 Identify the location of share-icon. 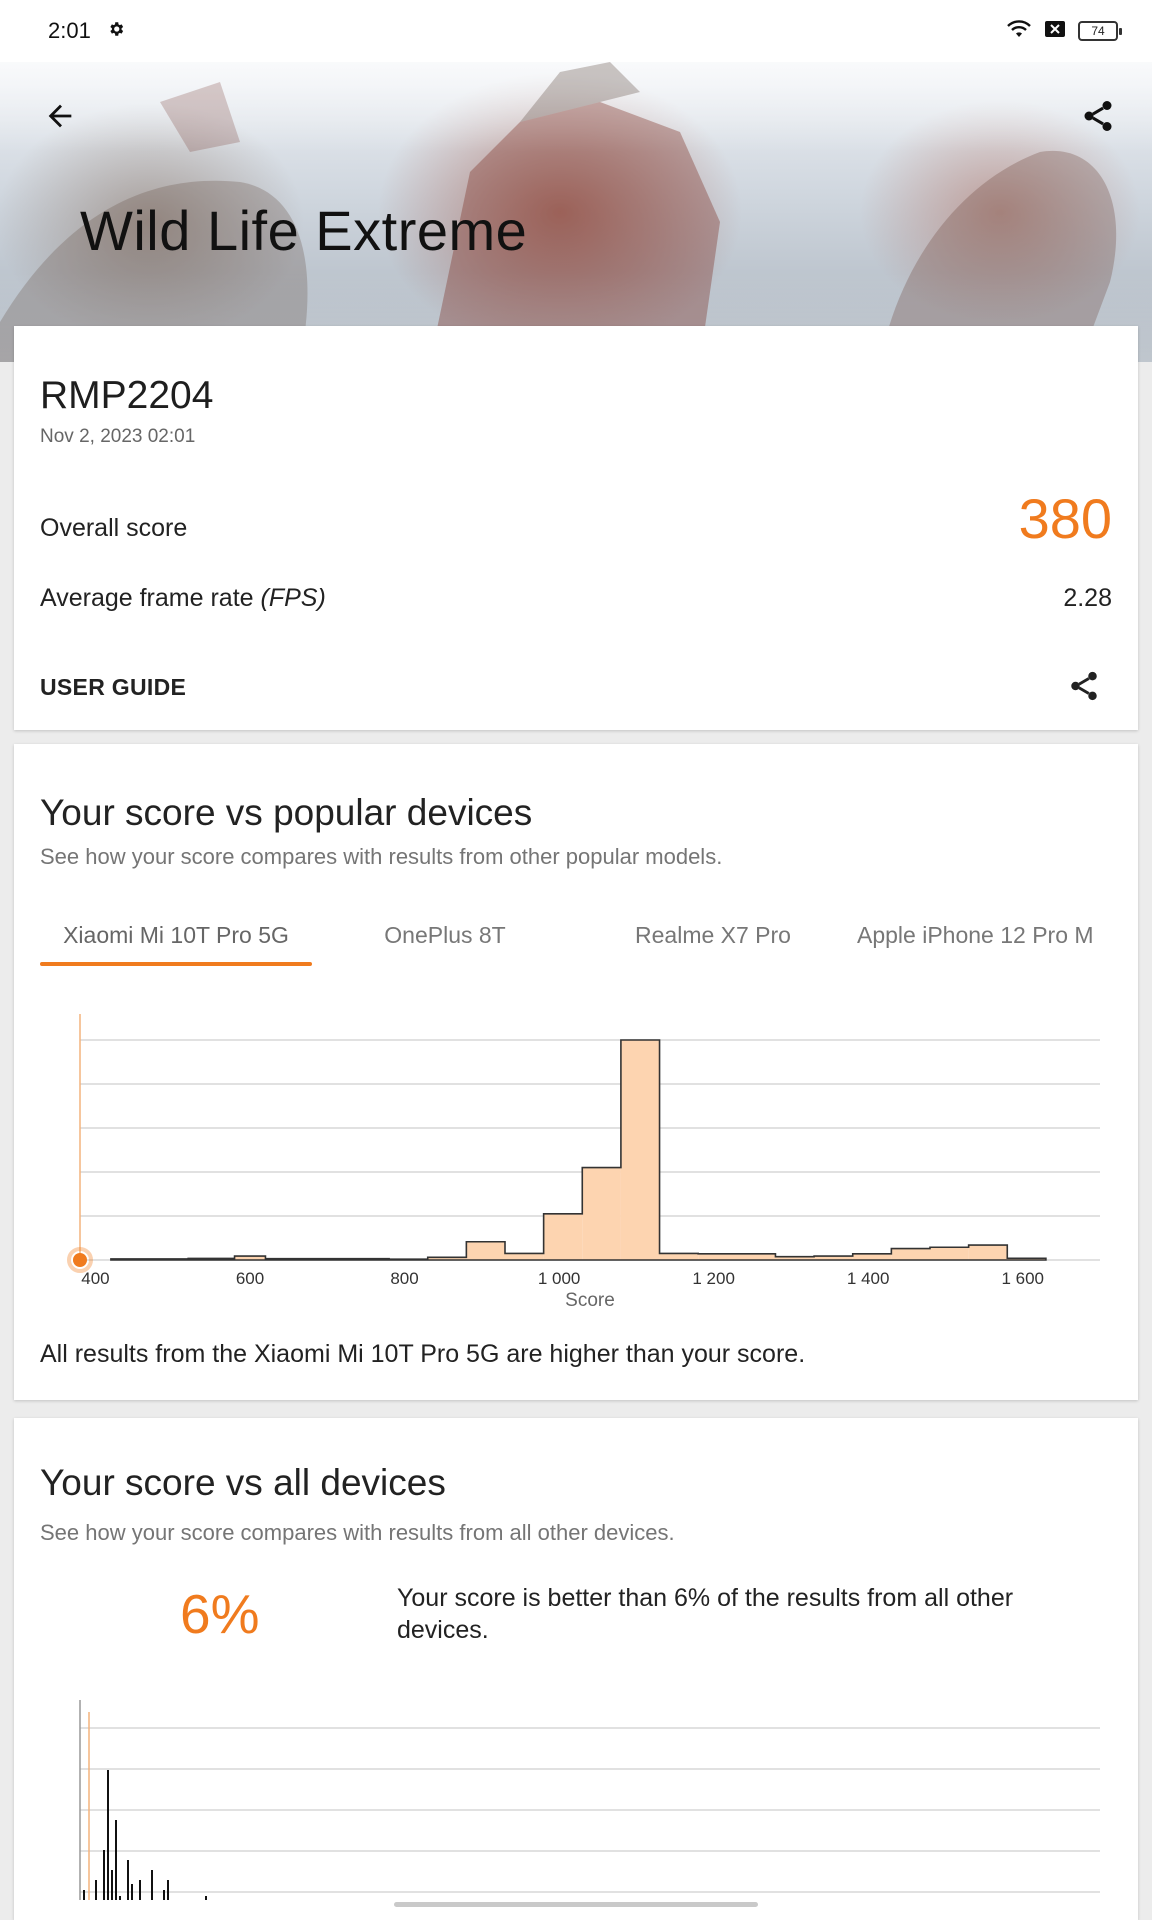
(1098, 116).